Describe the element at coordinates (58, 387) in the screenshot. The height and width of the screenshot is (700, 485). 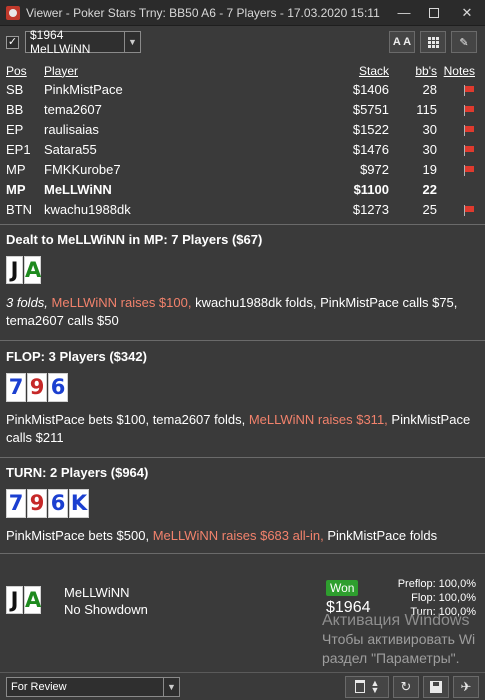
I see `card: 6` at that location.